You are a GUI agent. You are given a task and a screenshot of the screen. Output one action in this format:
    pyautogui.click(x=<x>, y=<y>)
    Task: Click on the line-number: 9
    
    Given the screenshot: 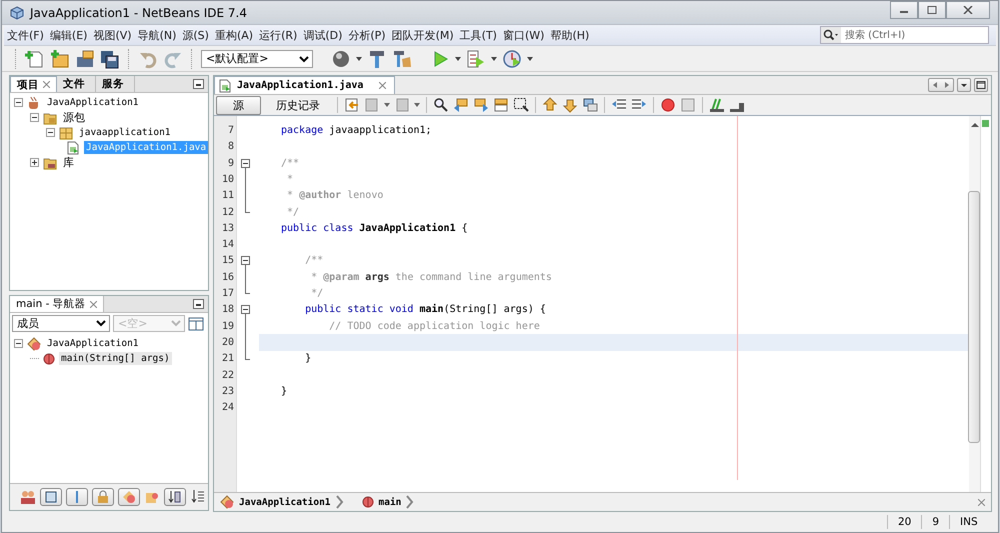 What is the action you would take?
    pyautogui.click(x=230, y=163)
    